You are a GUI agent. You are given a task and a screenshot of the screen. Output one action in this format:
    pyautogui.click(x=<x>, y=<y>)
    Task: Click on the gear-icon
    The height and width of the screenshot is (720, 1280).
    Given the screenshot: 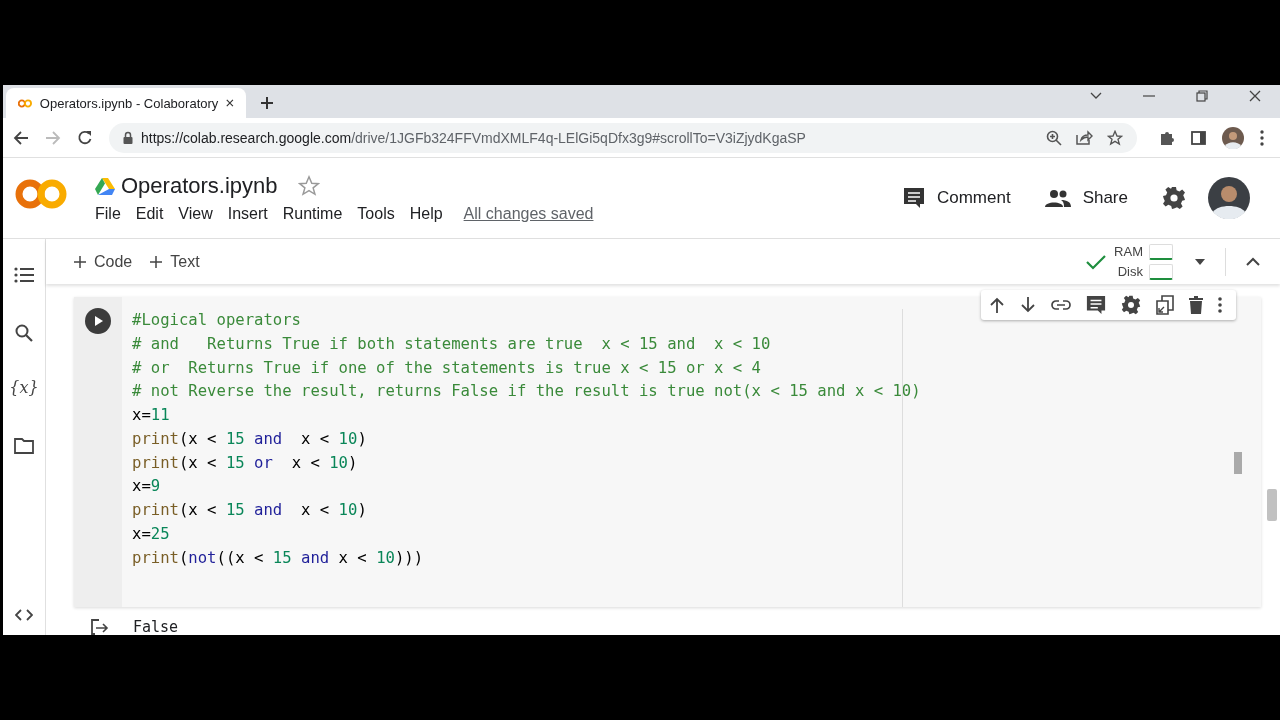 What is the action you would take?
    pyautogui.click(x=1131, y=305)
    